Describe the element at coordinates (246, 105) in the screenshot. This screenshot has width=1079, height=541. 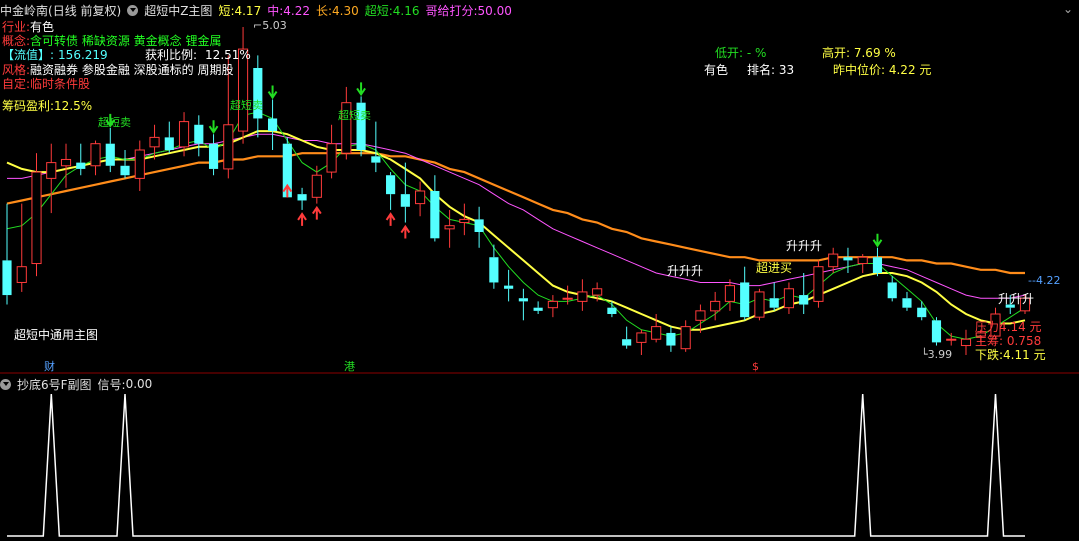
I see `sell-label-2: 超短卖` at that location.